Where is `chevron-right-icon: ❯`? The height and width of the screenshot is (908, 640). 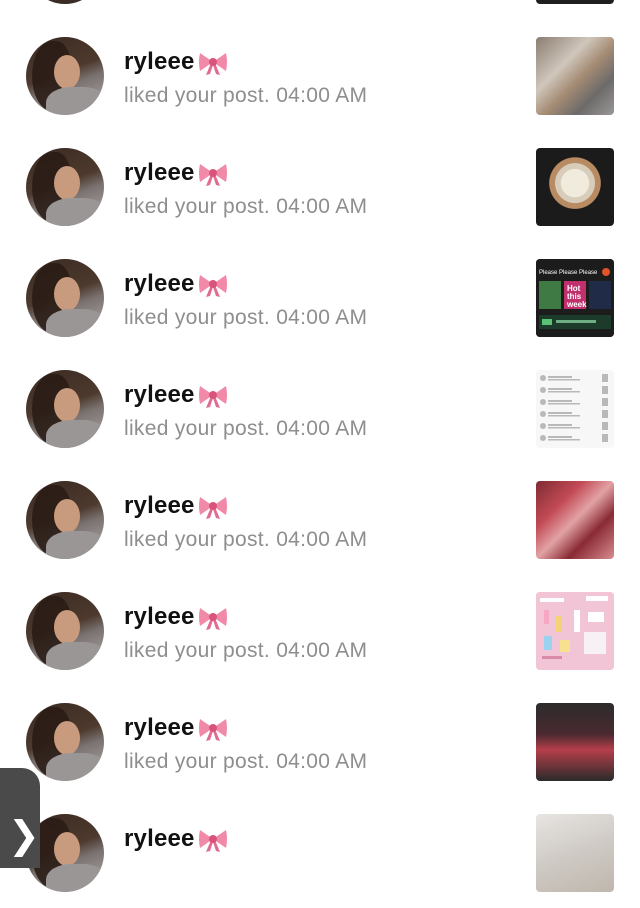 chevron-right-icon: ❯ is located at coordinates (24, 835).